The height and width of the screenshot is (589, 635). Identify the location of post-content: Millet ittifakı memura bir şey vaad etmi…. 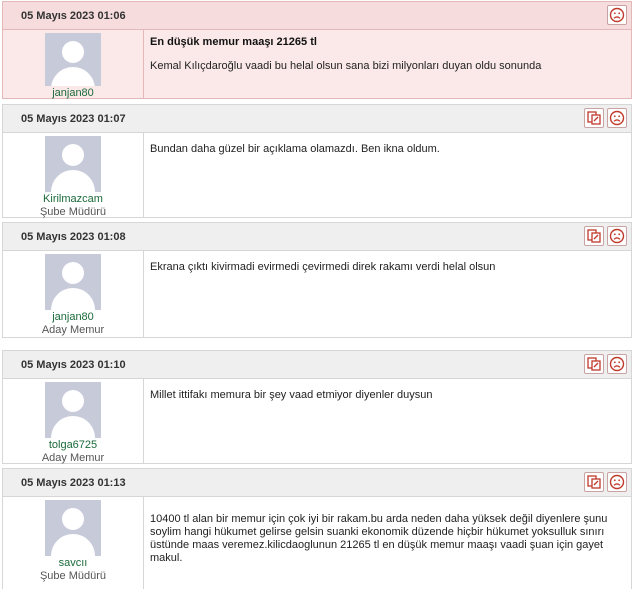
(387, 421).